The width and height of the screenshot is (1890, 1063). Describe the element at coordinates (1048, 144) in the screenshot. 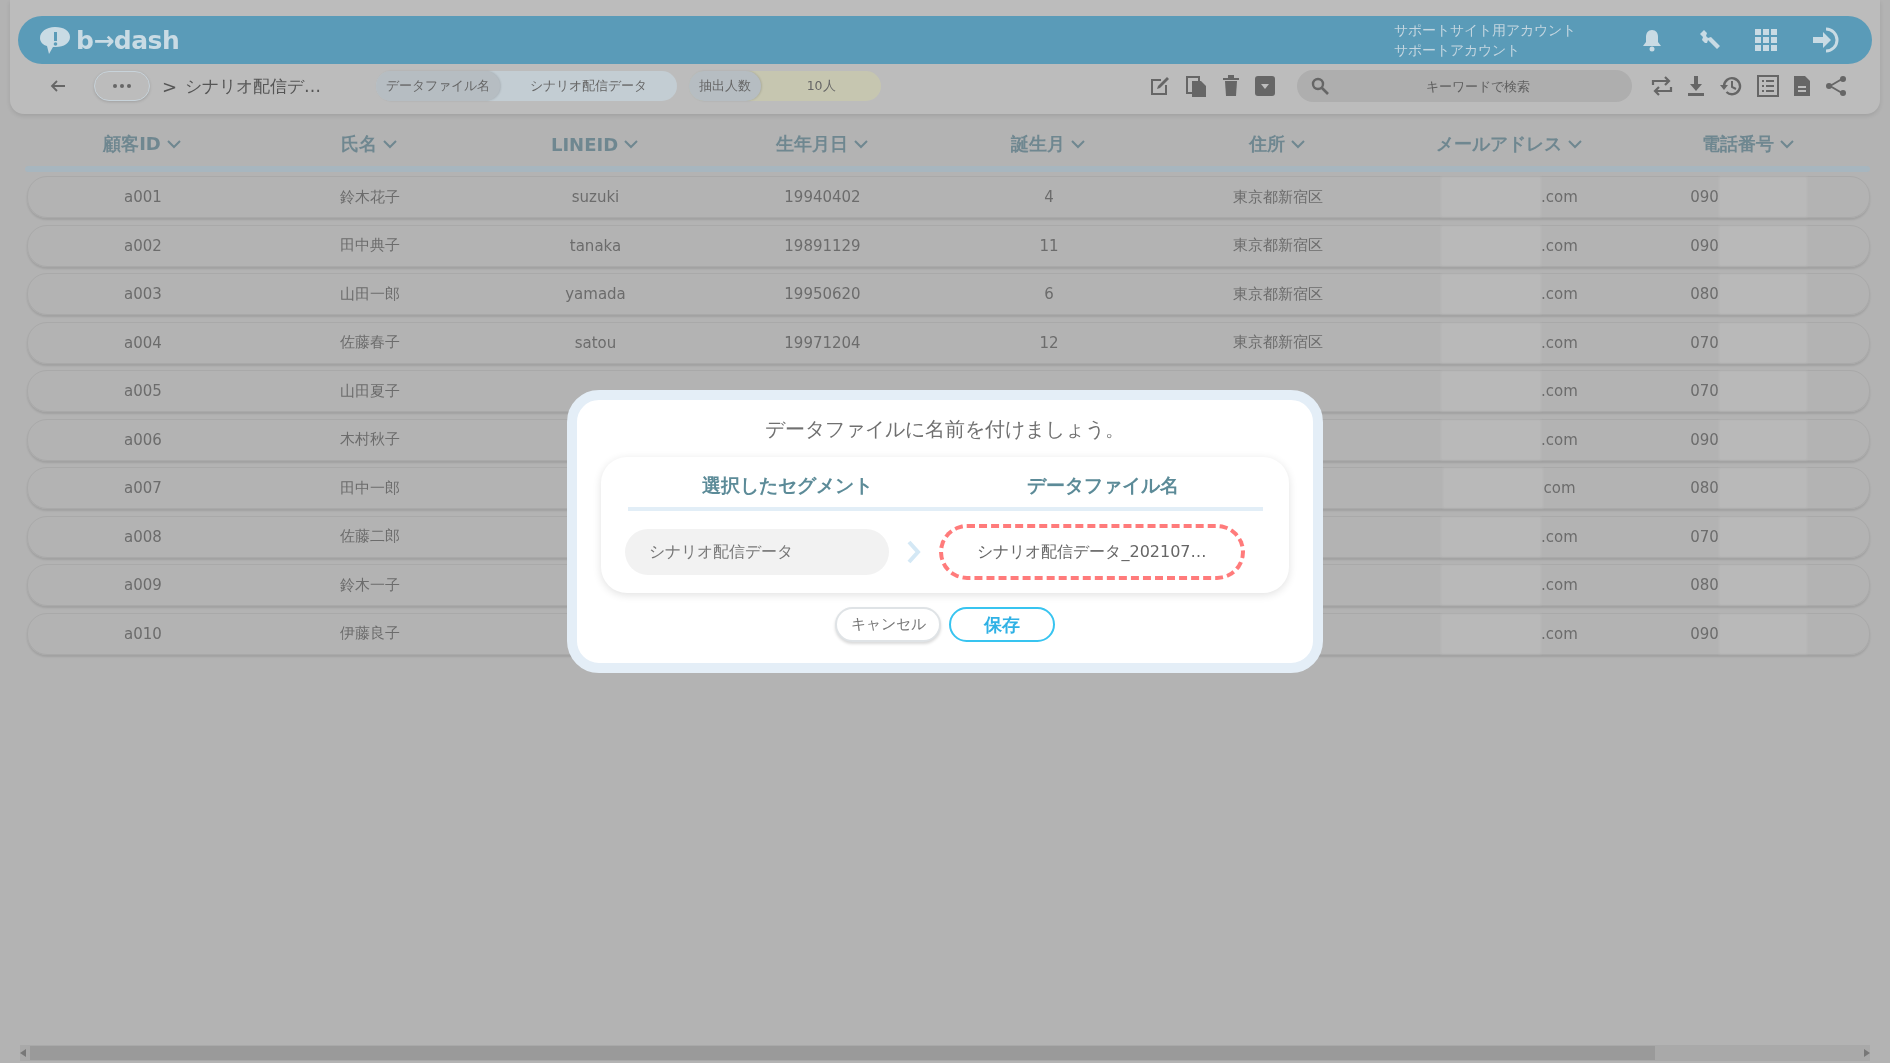

I see `column-header: 誕生月` at that location.